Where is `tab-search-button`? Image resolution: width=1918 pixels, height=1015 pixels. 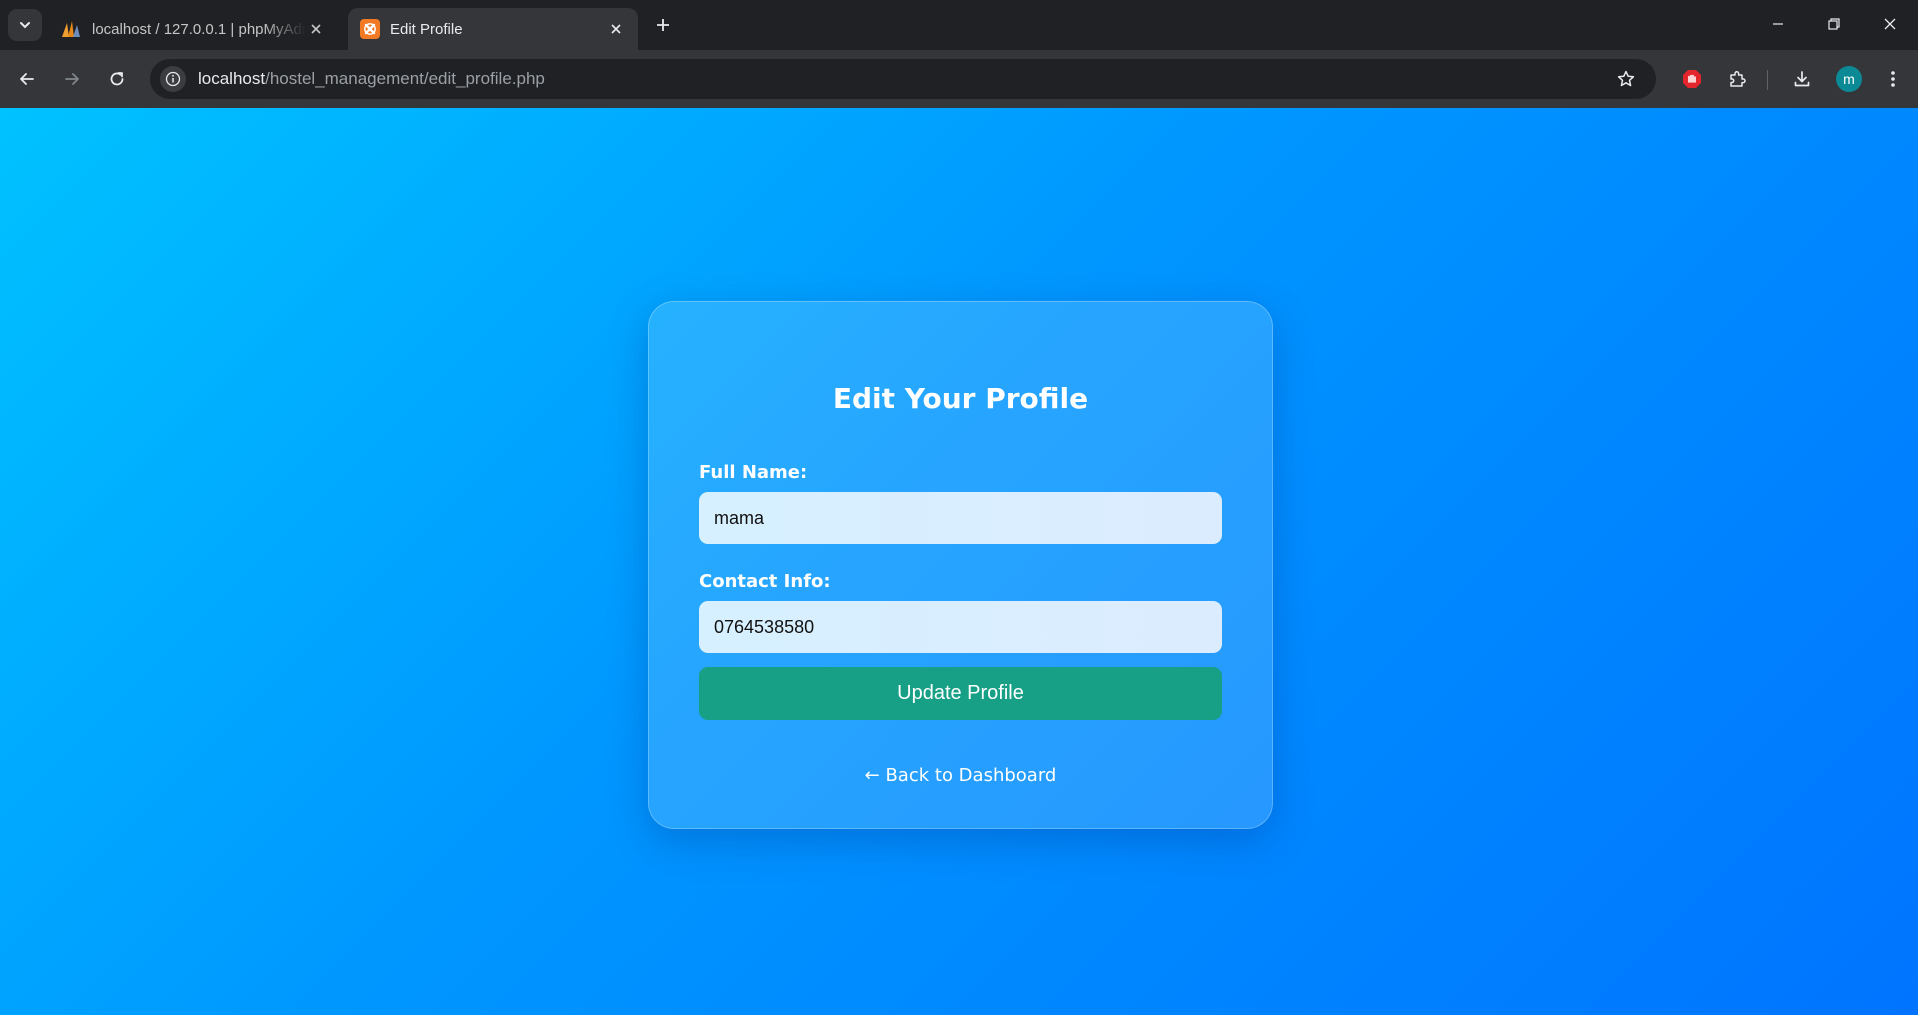
tab-search-button is located at coordinates (25, 25).